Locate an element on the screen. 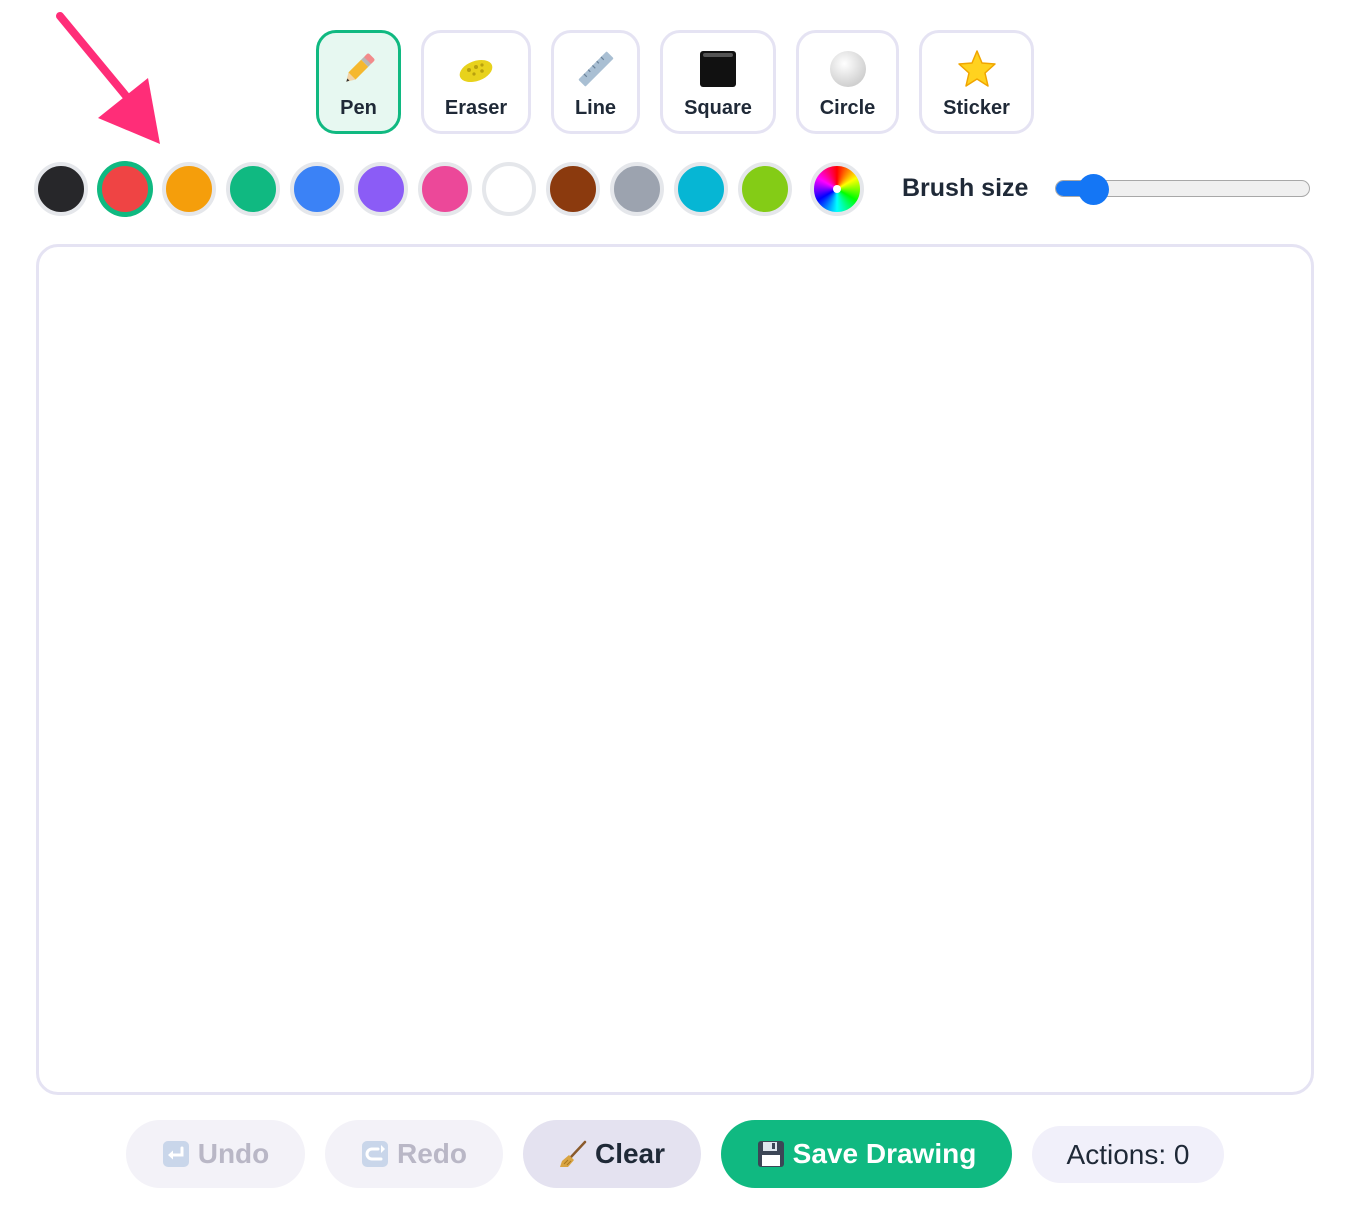 This screenshot has height=1222, width=1352. sponge-icon is located at coordinates (476, 69).